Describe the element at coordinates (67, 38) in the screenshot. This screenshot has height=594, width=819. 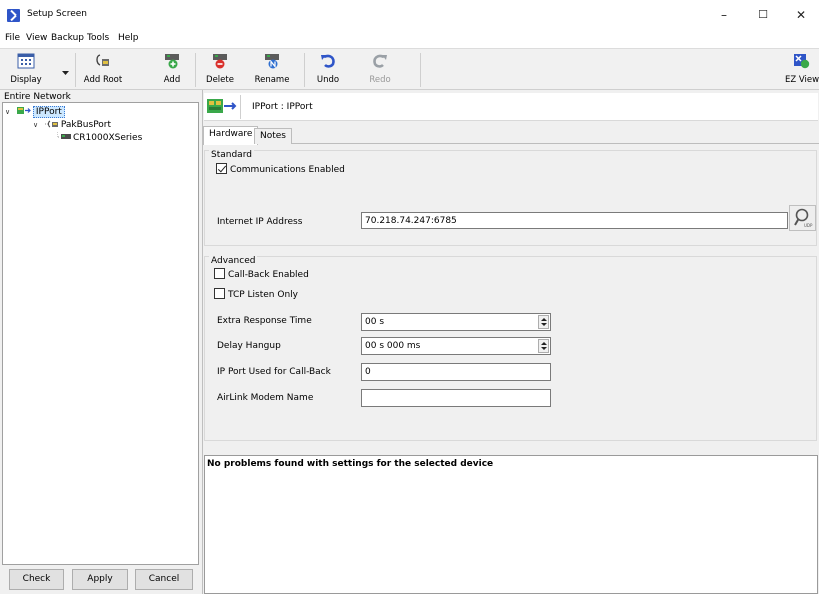
I see `menu-backup: Backup` at that location.